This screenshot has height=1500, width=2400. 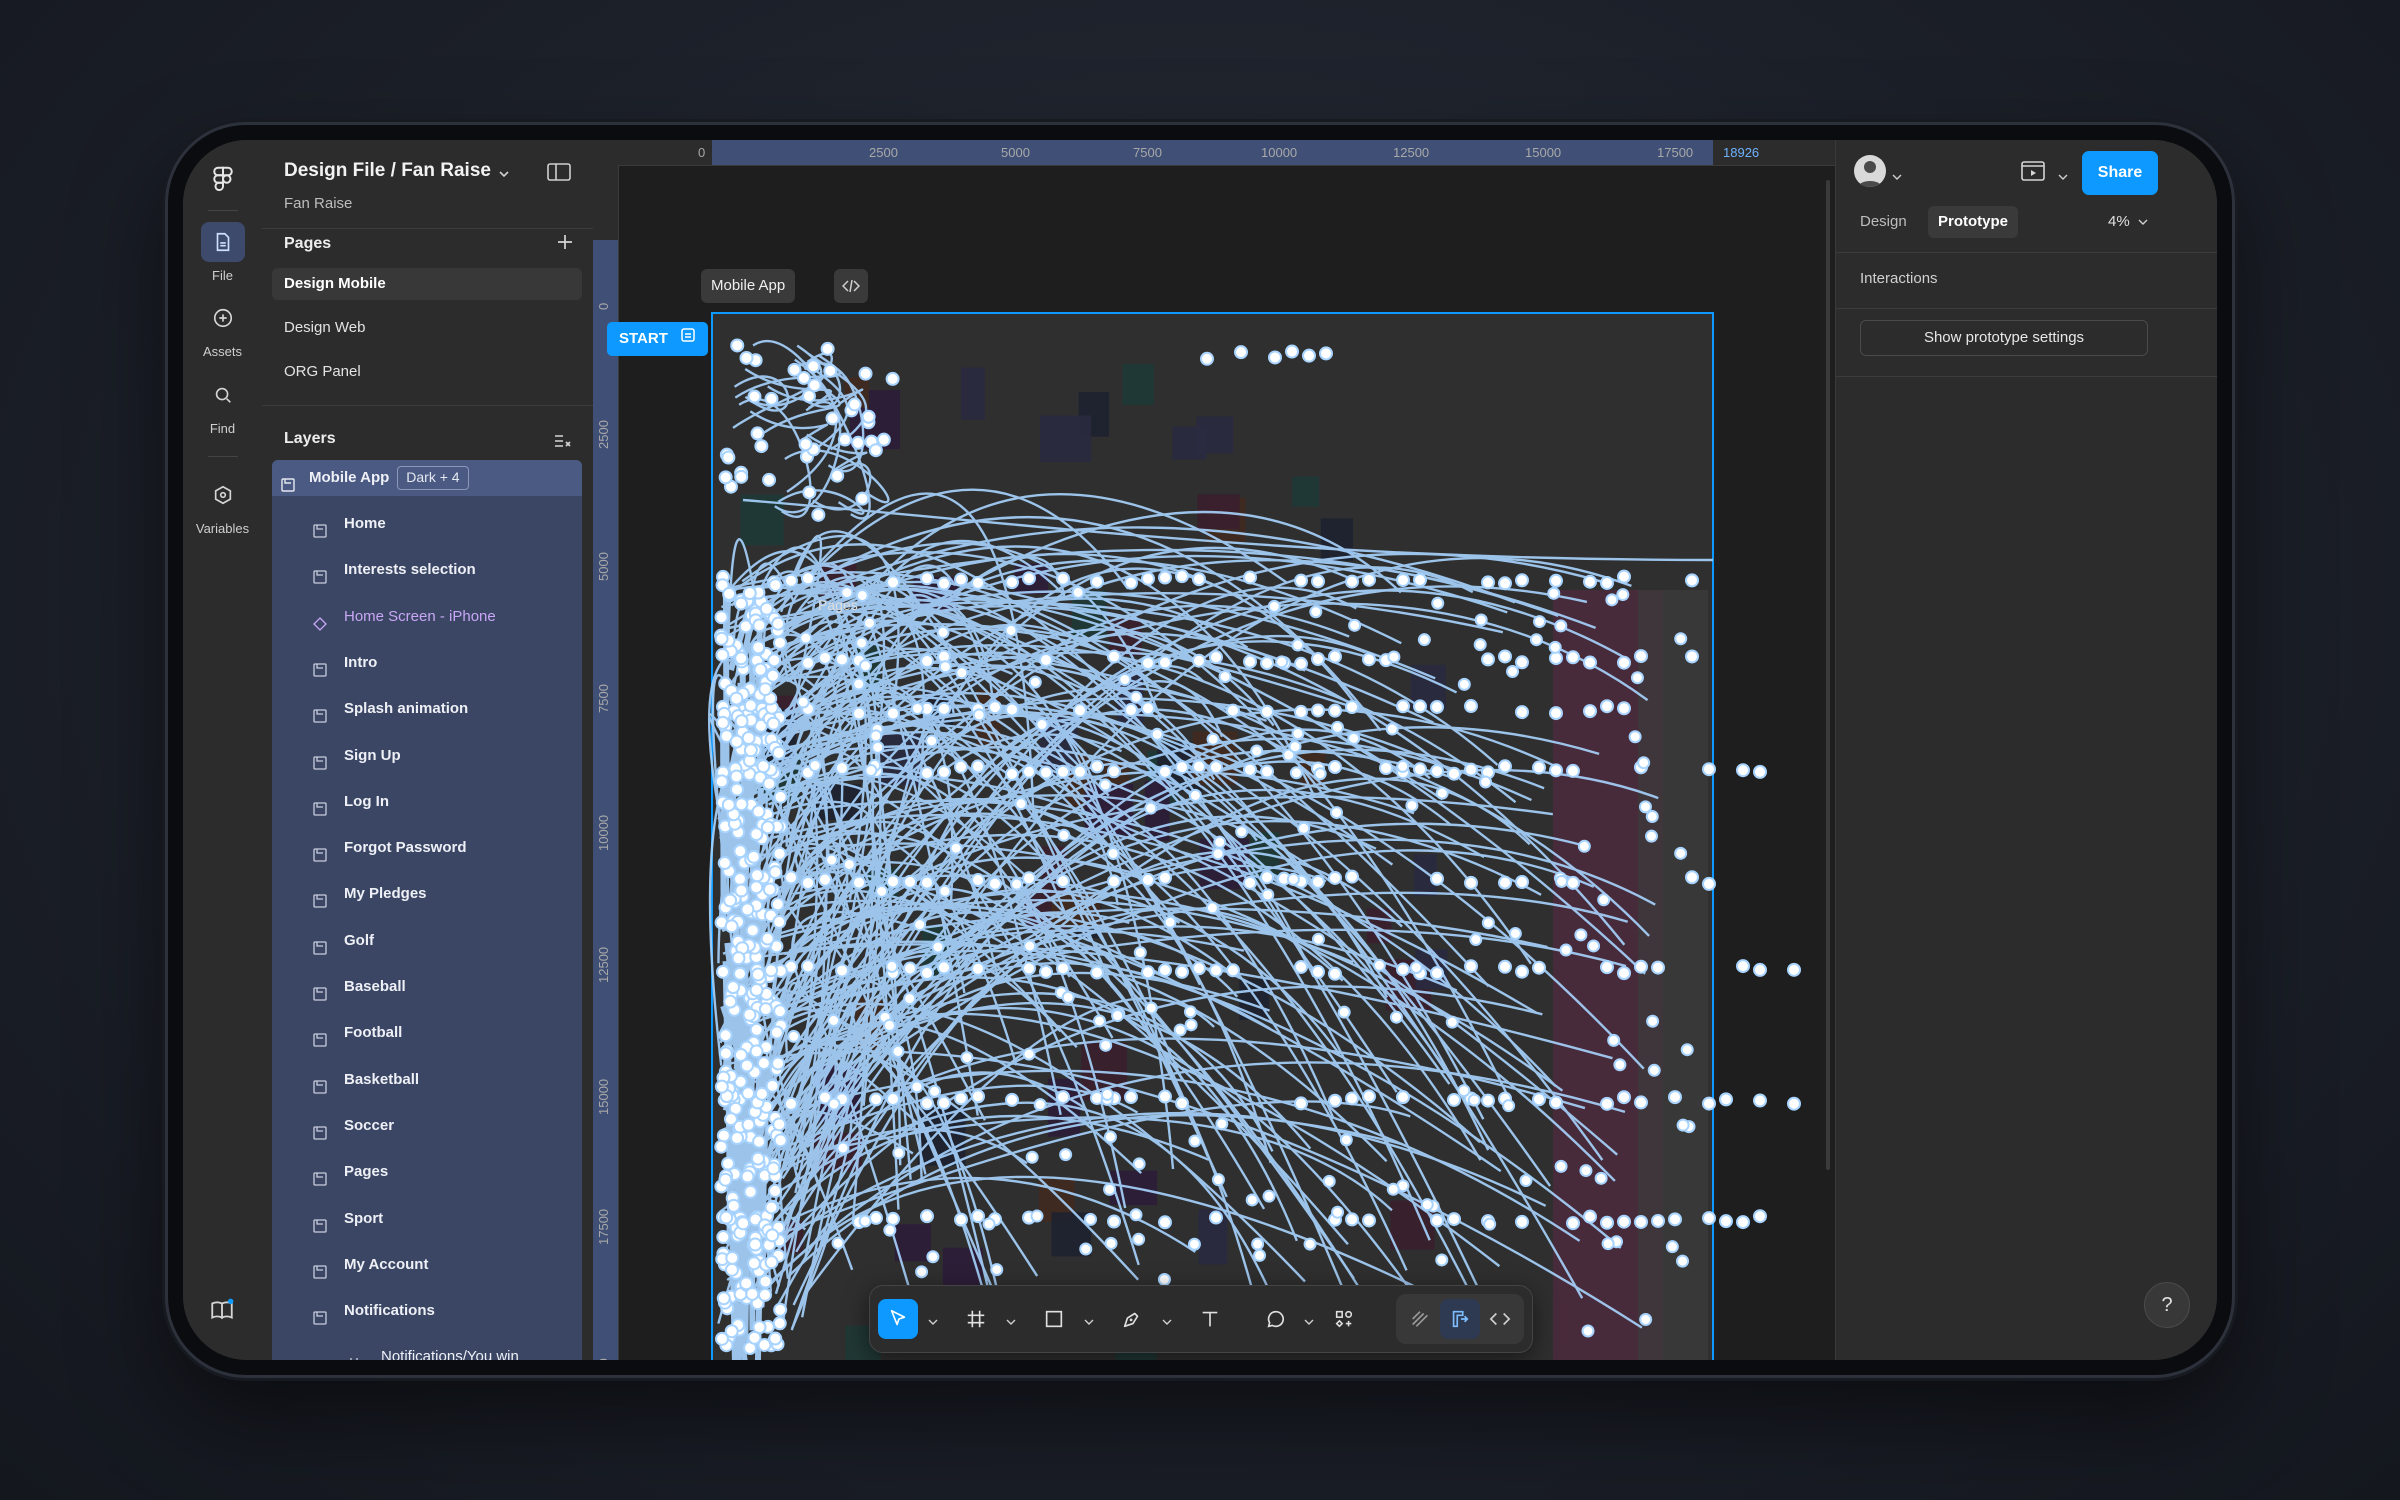 What do you see at coordinates (658, 339) in the screenshot?
I see `flow-start-chip: START` at bounding box center [658, 339].